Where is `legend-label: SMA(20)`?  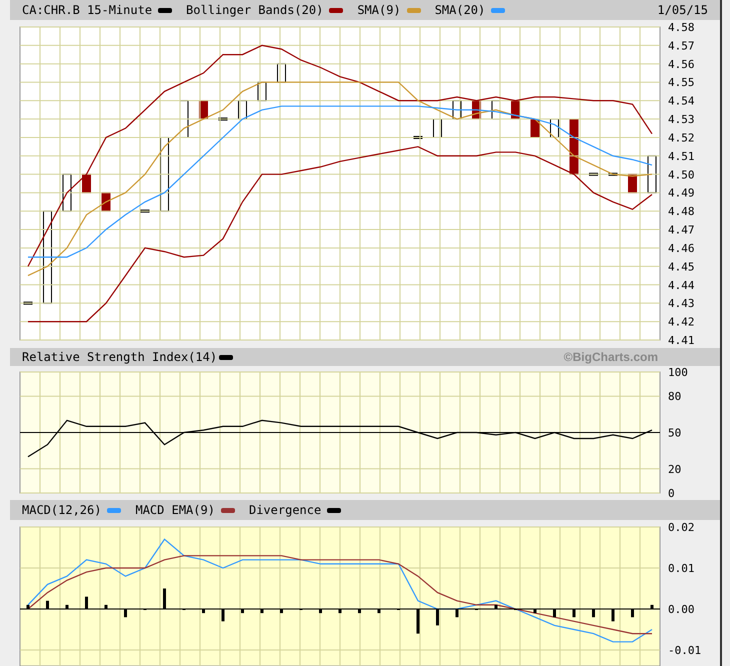
legend-label: SMA(20) is located at coordinates (460, 10).